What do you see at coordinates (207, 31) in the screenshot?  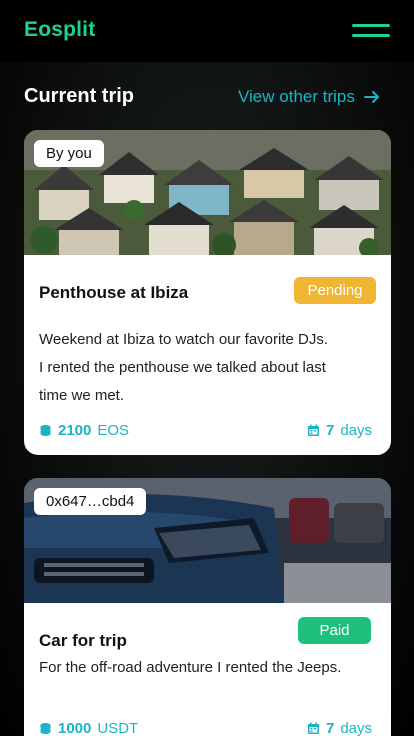 I see `app-header: Eosplit` at bounding box center [207, 31].